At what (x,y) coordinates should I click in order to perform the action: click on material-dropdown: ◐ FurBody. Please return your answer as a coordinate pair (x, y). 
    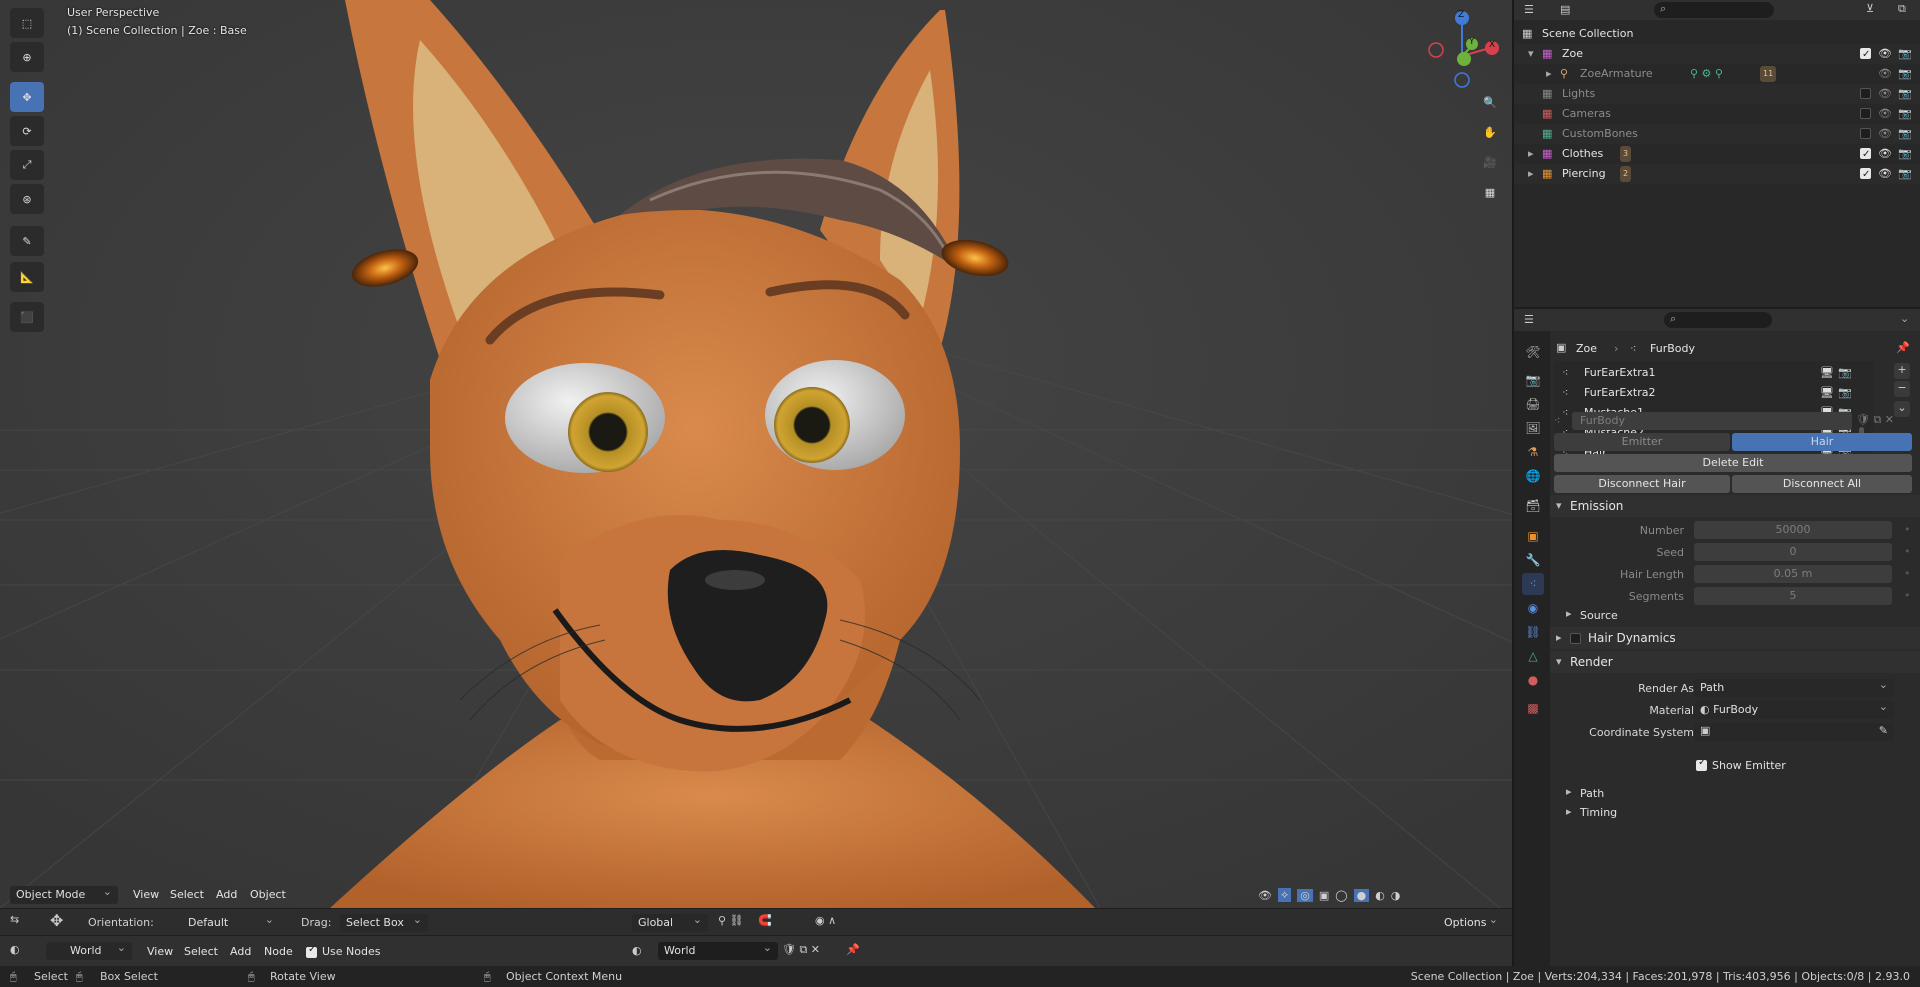
    Looking at the image, I should click on (1794, 708).